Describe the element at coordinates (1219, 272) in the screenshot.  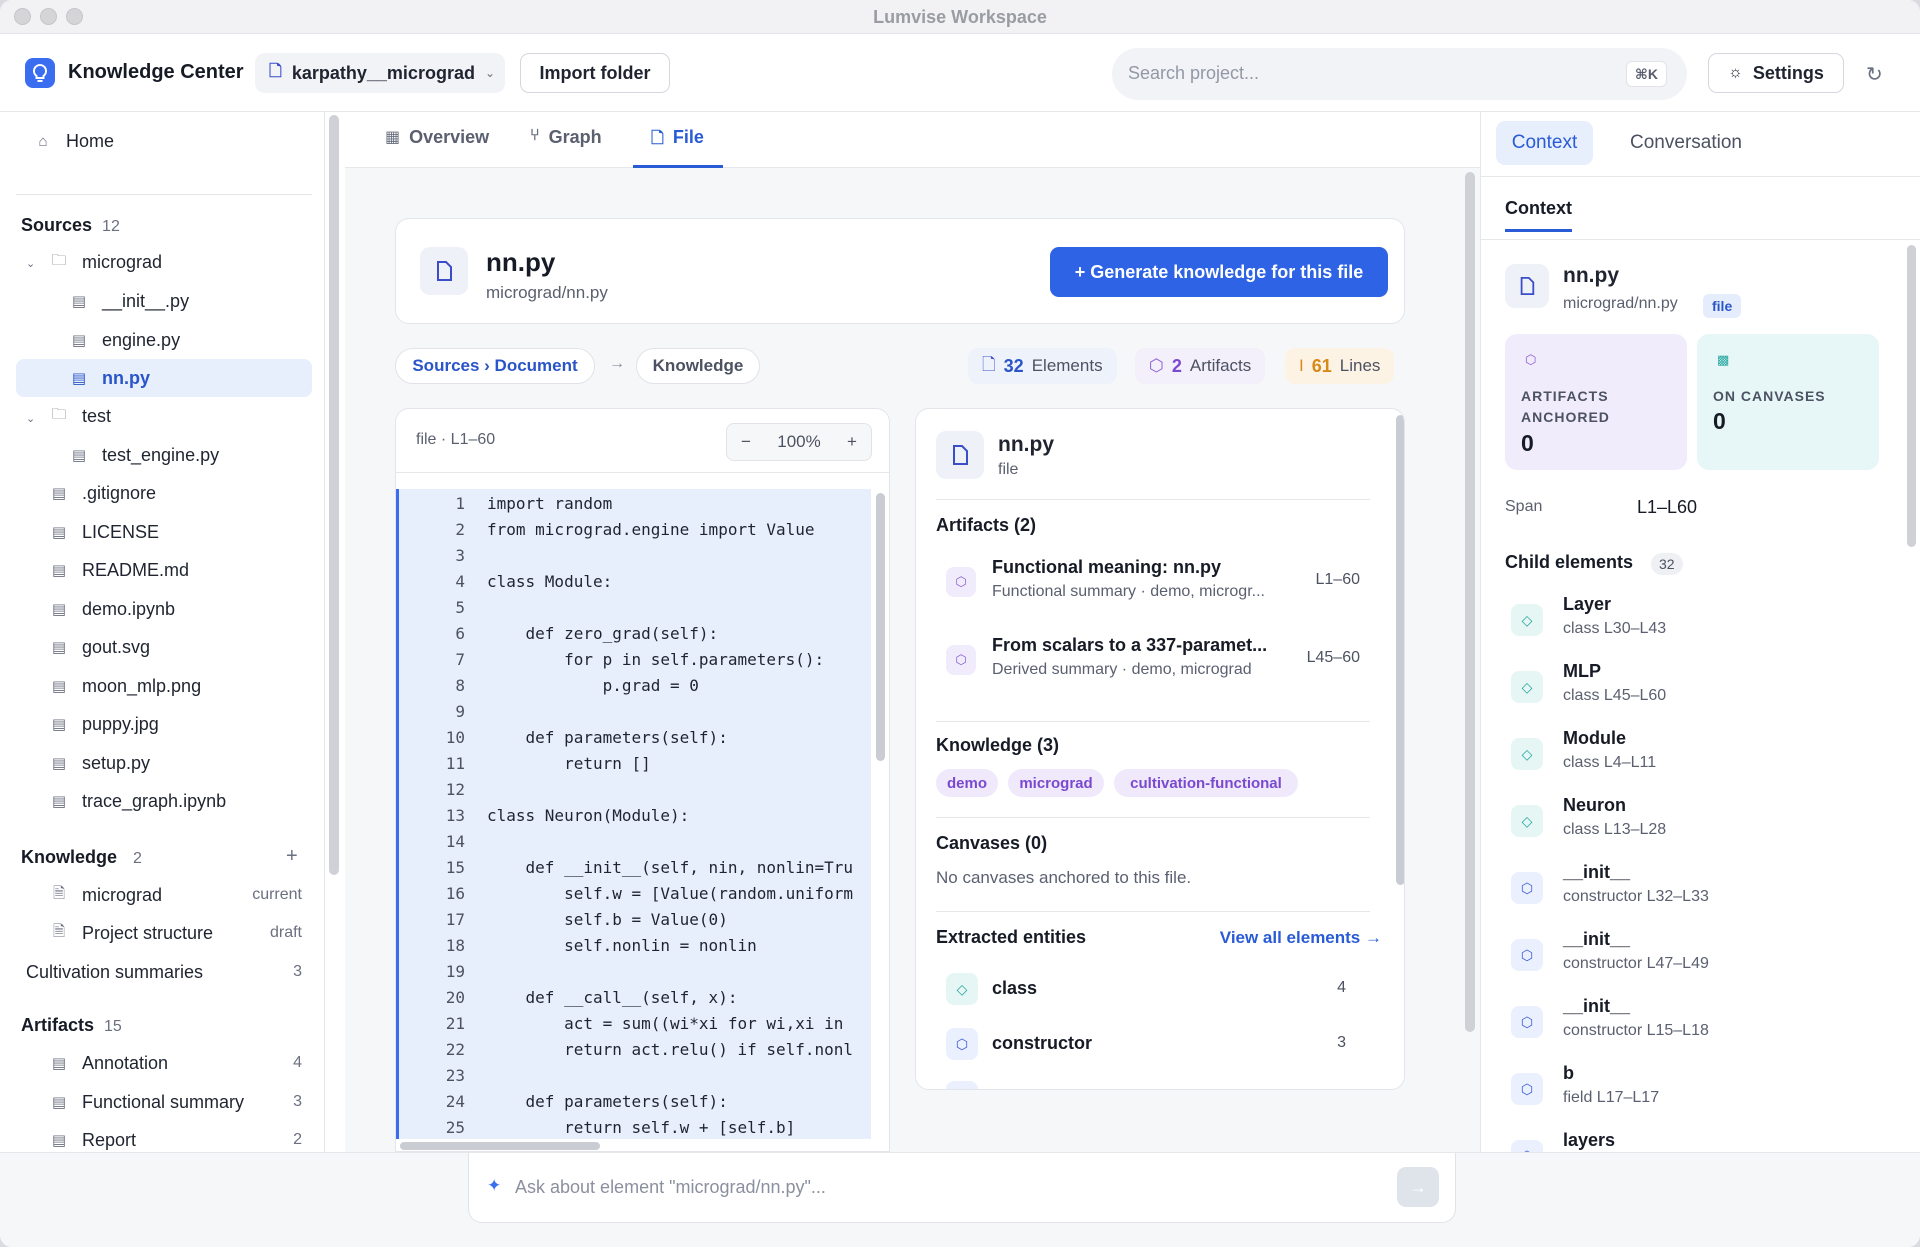
I see `generate-knowledge-button: + Generate knowledge for this file` at that location.